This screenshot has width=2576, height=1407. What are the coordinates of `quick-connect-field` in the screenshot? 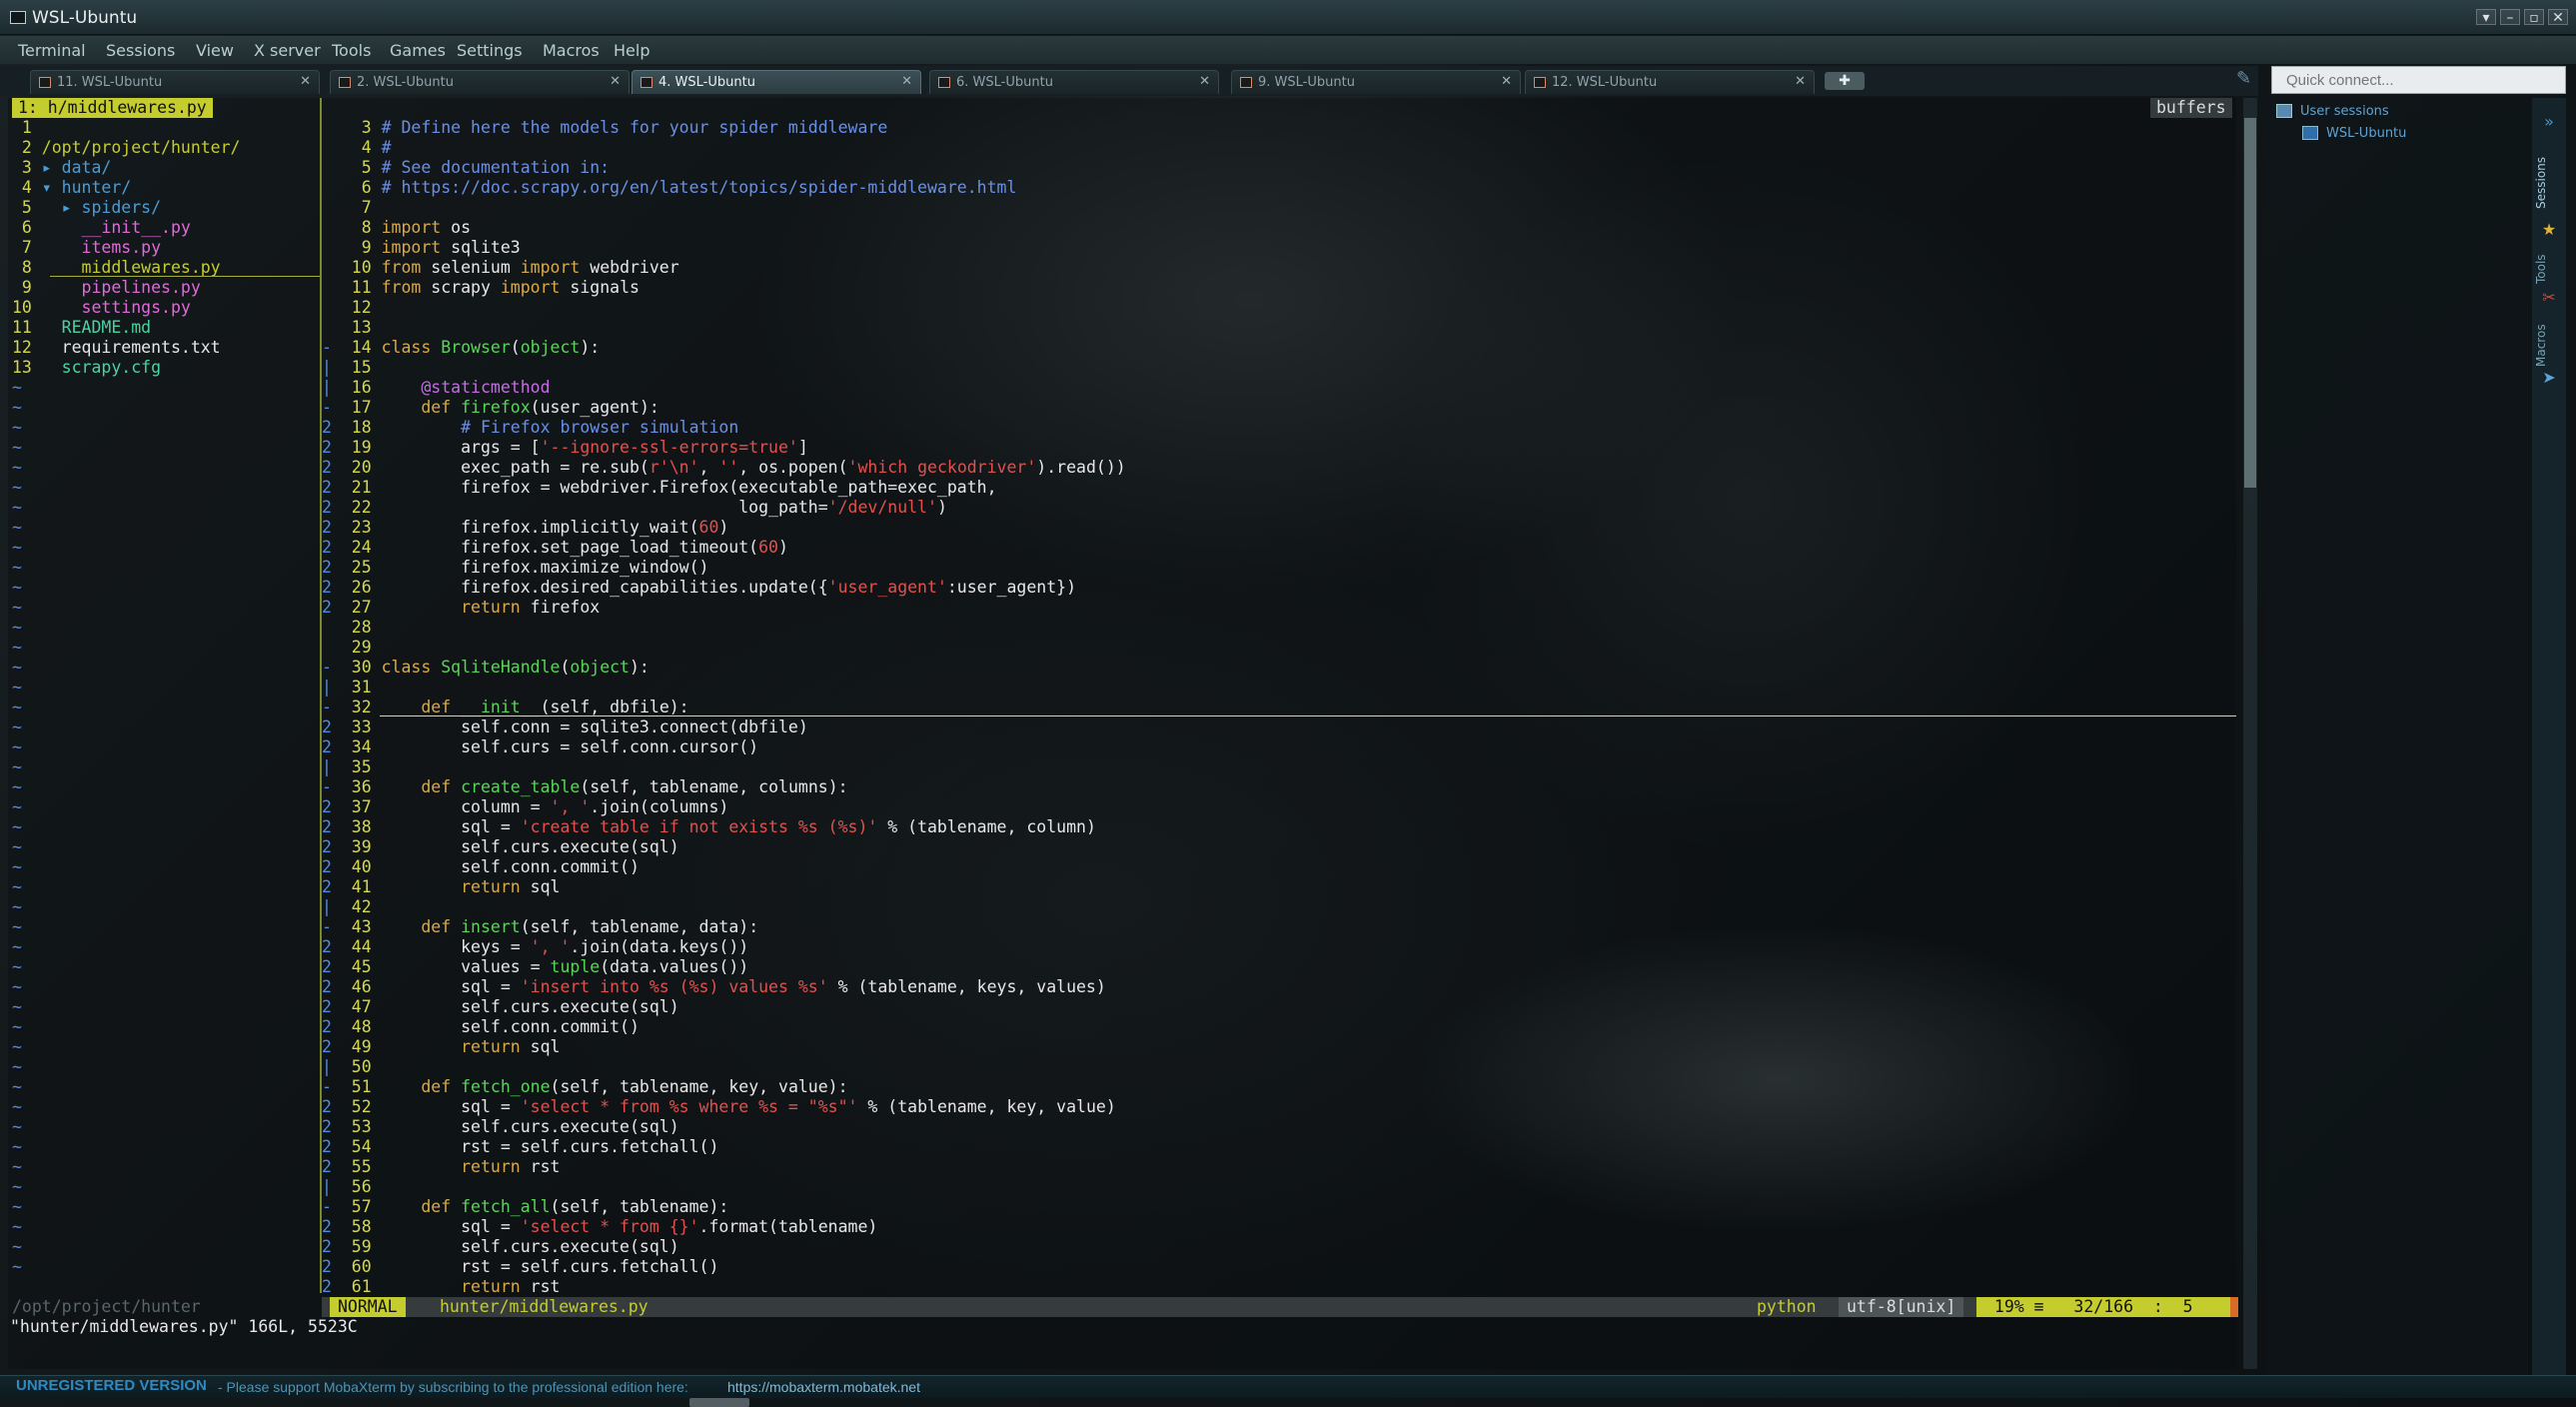 It's located at (2418, 80).